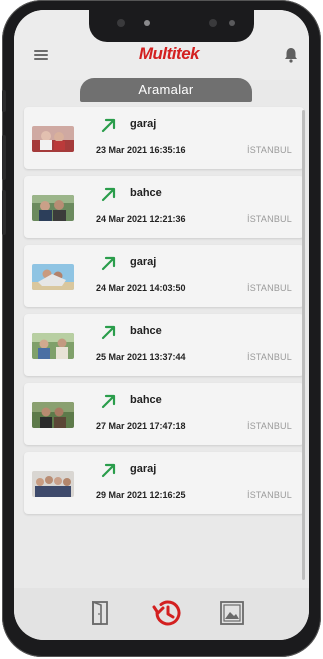 The height and width of the screenshot is (659, 323). Describe the element at coordinates (141, 426) in the screenshot. I see `call-datetime: 27 Mar 2021 17:47:18` at that location.